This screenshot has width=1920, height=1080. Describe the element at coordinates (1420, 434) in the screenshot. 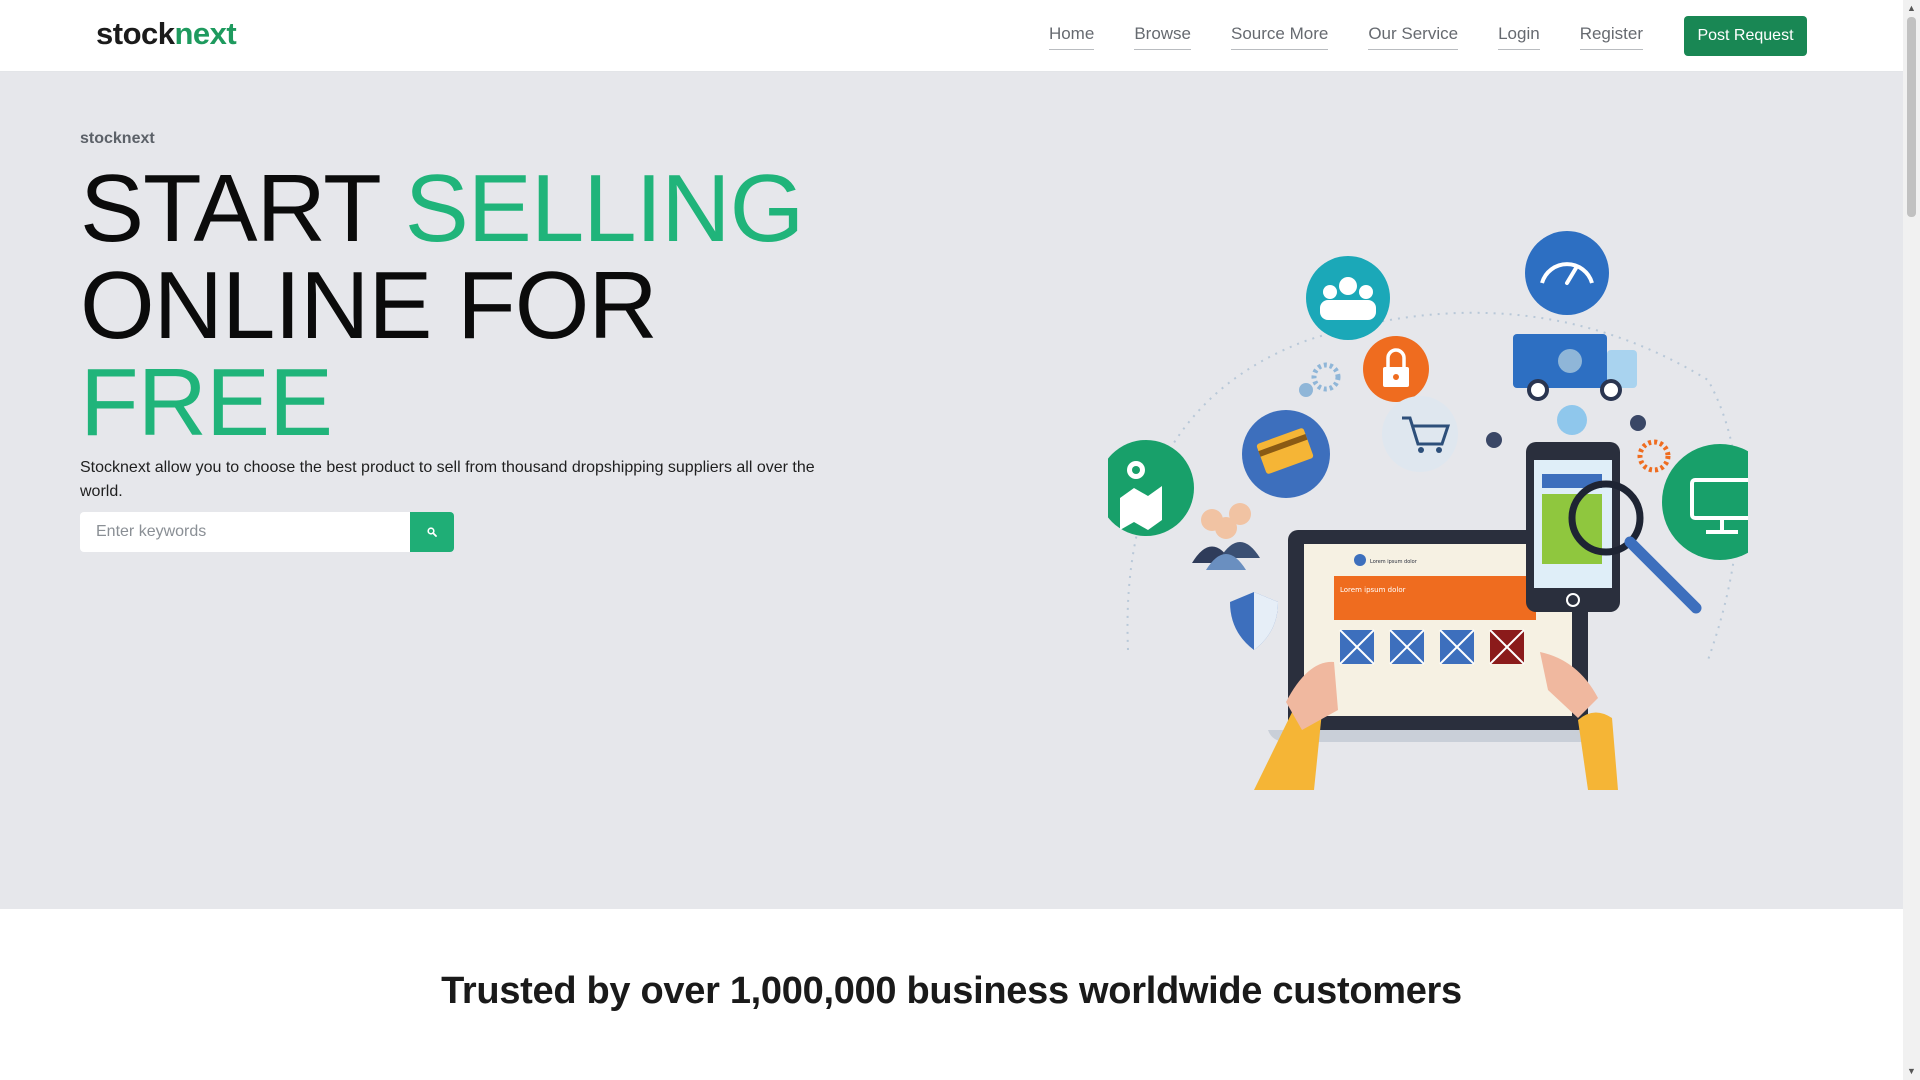

I see `shopping-cart-icon` at that location.